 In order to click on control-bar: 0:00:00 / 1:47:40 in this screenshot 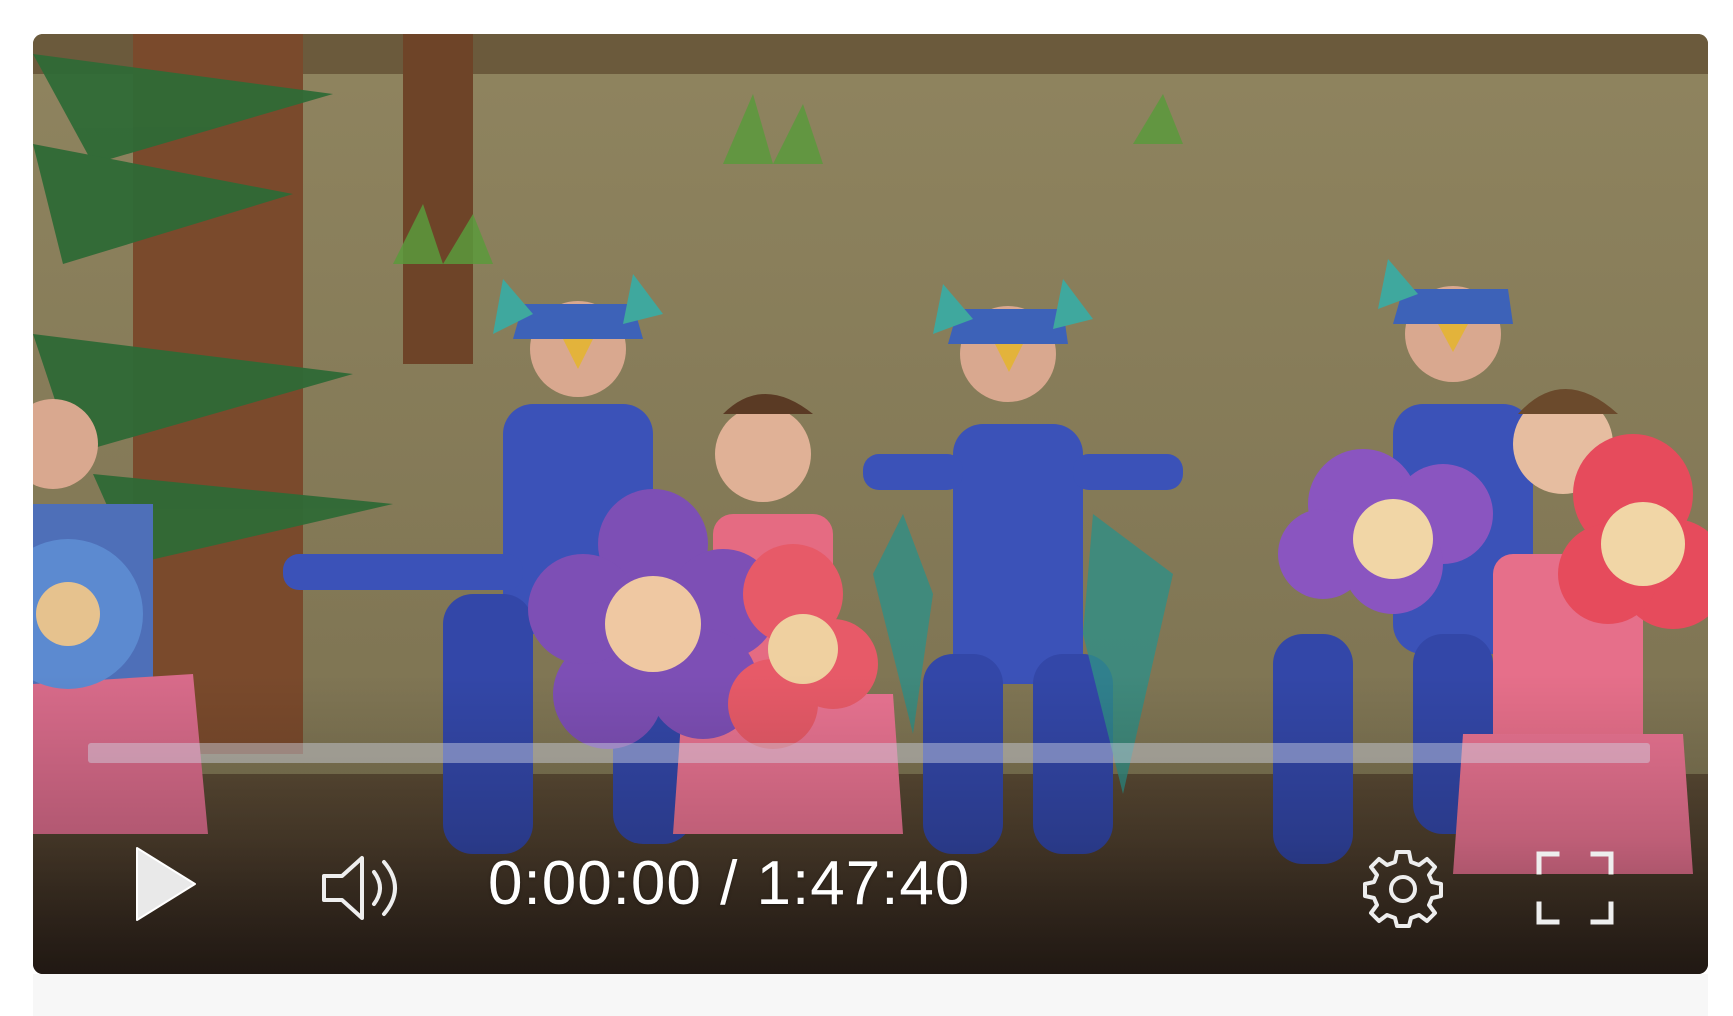, I will do `click(870, 884)`.